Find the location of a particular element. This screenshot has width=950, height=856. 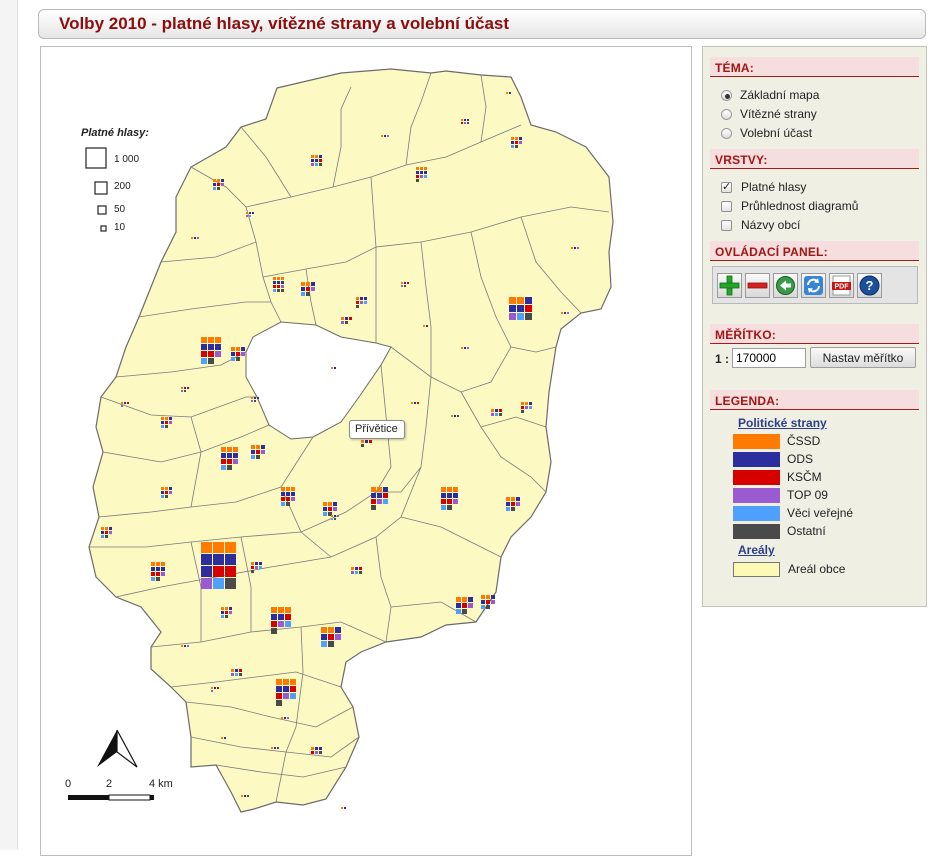

checkbox-valid-votes: ✓ is located at coordinates (726, 187).